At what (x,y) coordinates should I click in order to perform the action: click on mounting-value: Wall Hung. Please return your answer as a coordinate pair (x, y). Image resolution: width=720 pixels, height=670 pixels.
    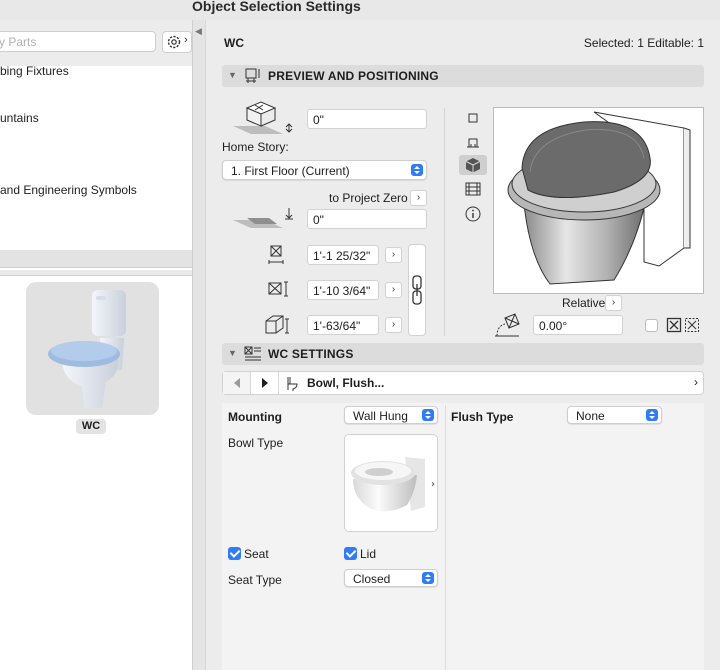
    Looking at the image, I should click on (380, 416).